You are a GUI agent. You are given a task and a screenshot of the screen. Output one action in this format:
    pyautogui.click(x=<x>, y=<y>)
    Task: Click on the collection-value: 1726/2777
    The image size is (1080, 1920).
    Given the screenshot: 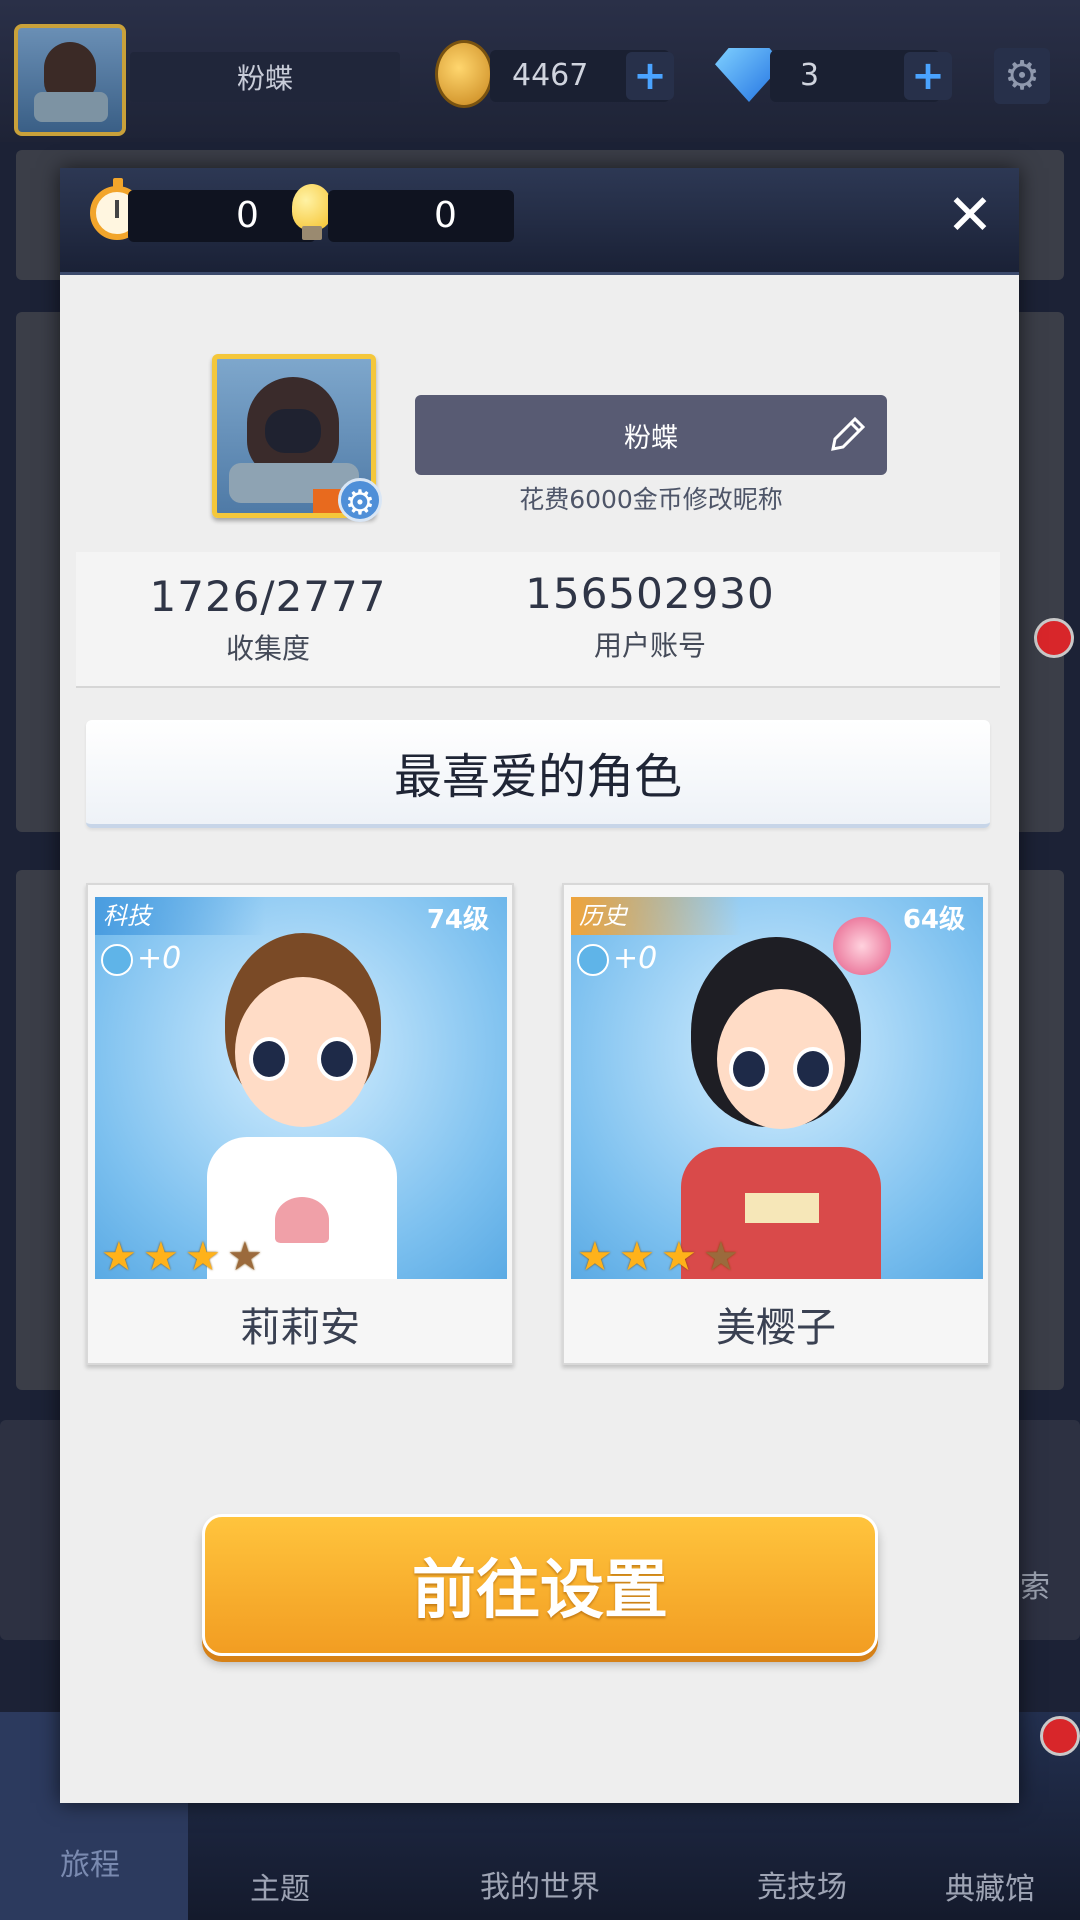 What is the action you would take?
    pyautogui.click(x=268, y=596)
    